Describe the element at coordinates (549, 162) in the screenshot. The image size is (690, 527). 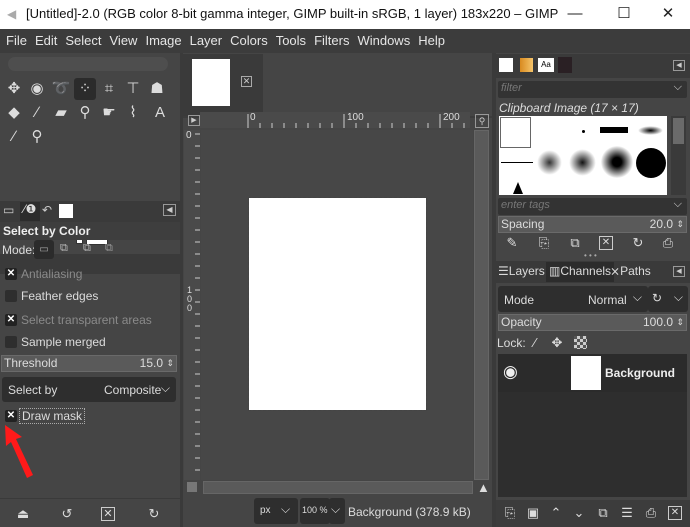
I see `brush-soft-small` at that location.